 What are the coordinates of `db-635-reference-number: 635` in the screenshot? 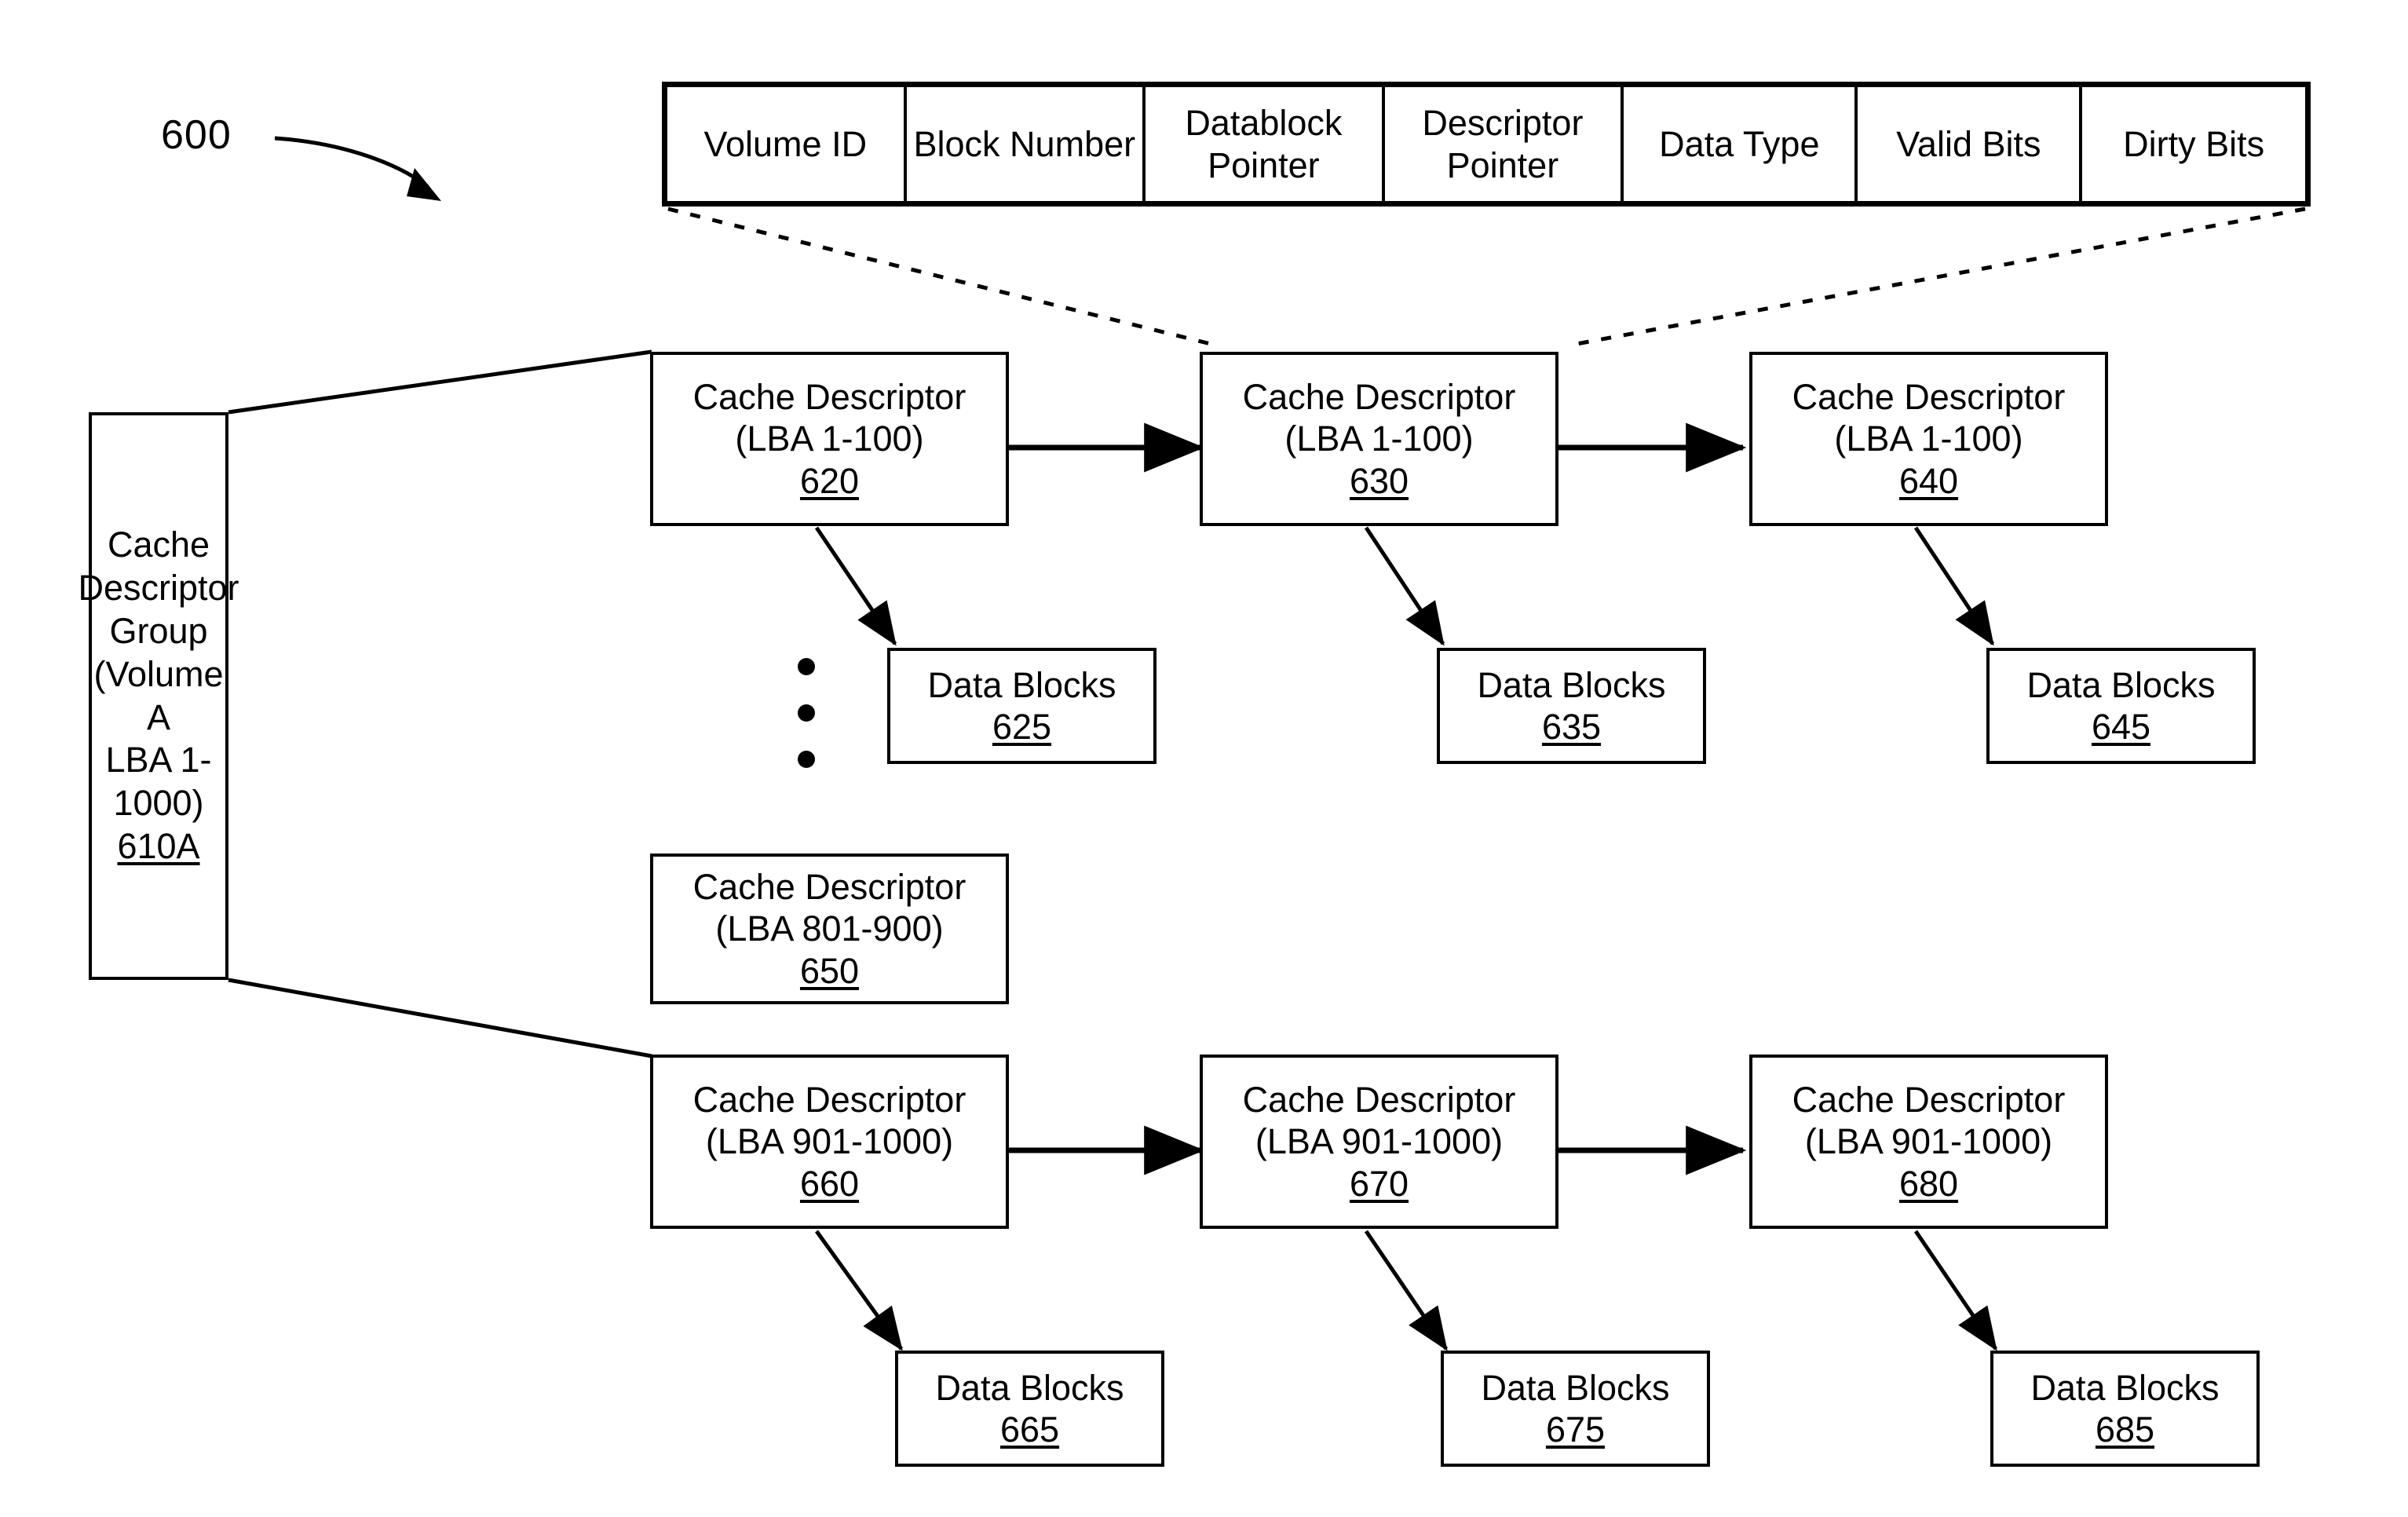 It's located at (1571, 727).